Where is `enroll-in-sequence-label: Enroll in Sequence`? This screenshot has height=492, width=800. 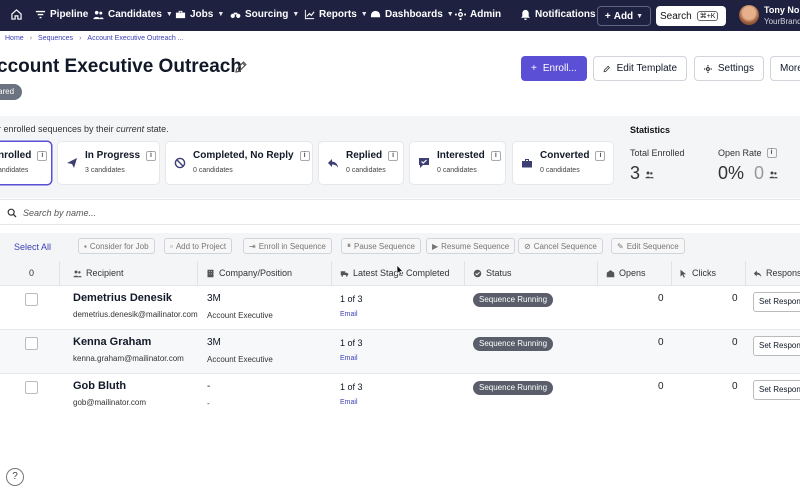 enroll-in-sequence-label: Enroll in Sequence is located at coordinates (292, 246).